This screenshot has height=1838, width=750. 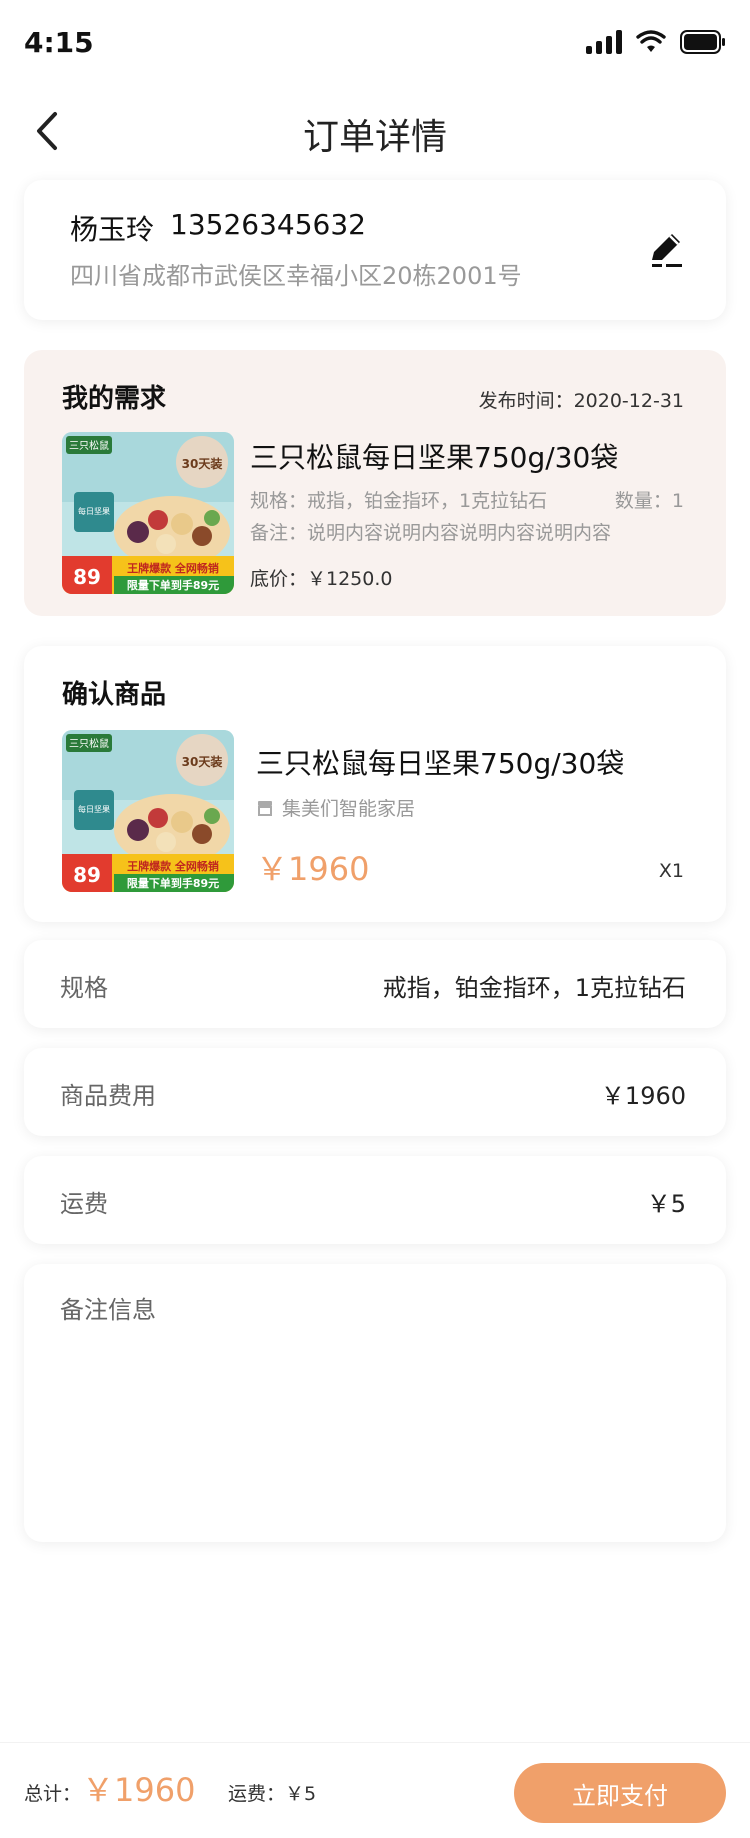 What do you see at coordinates (643, 1096) in the screenshot?
I see `goods-fee-value: ￥1960` at bounding box center [643, 1096].